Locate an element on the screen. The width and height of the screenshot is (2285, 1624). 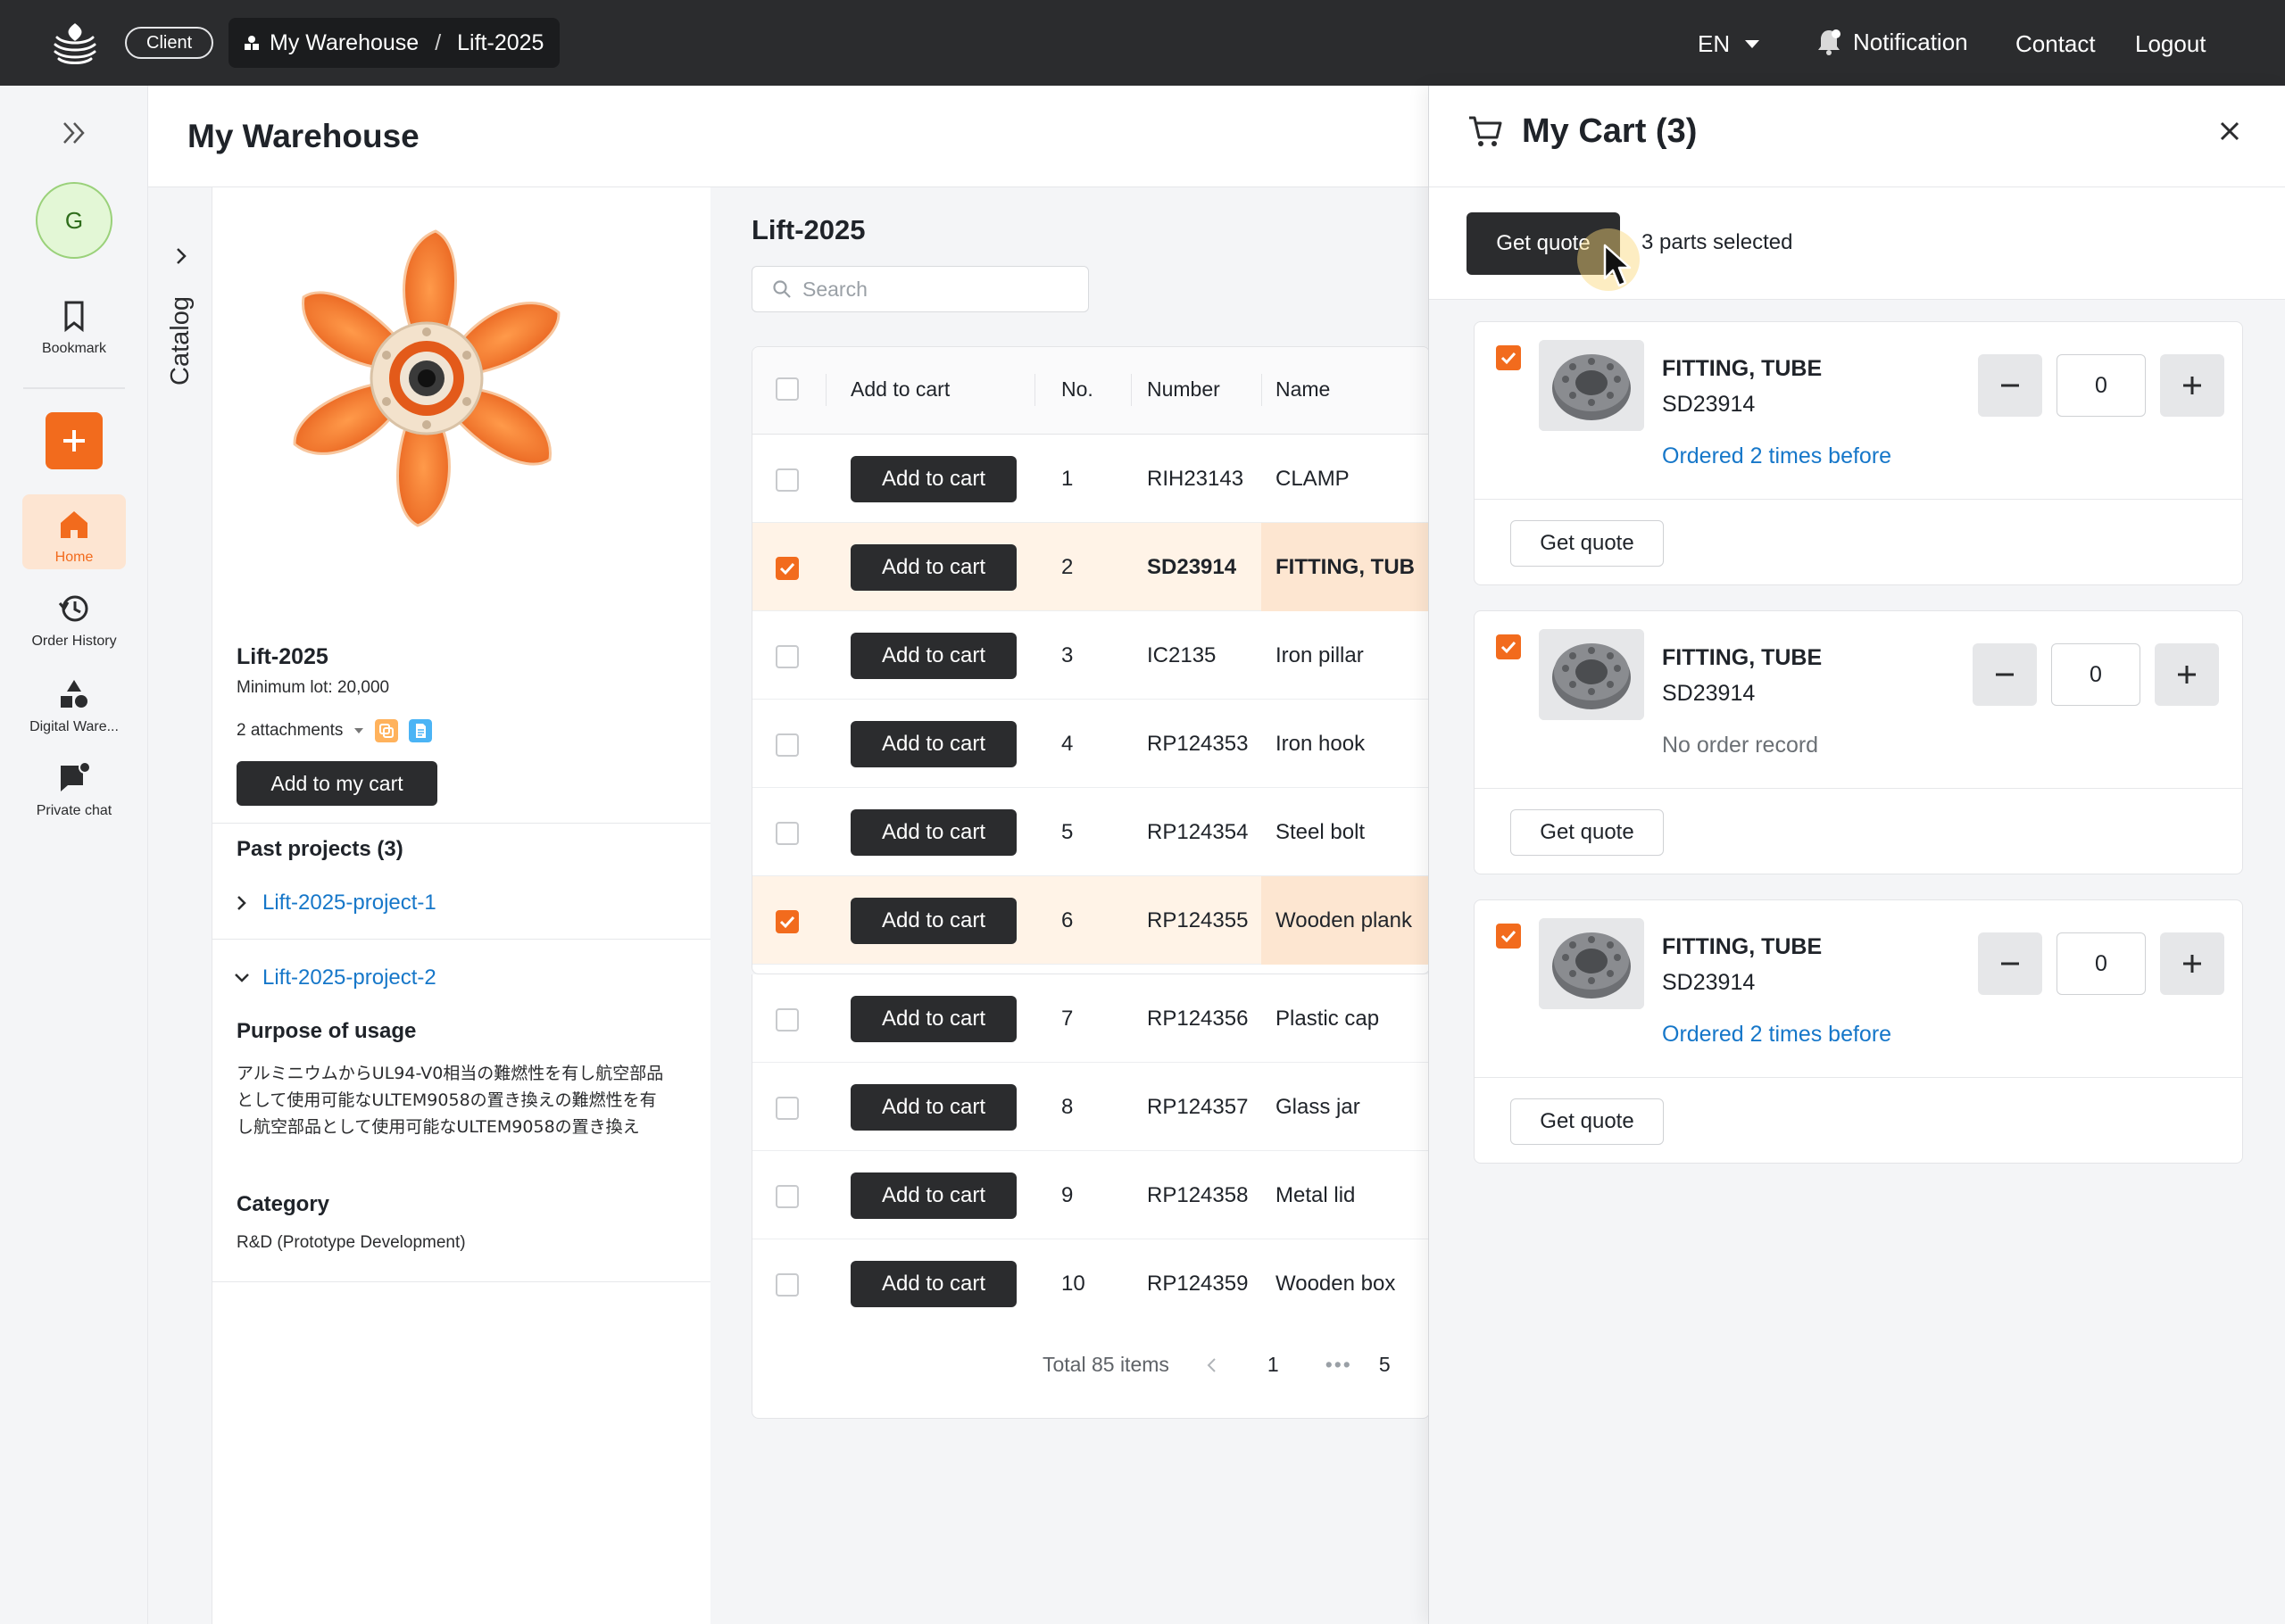
sidebar-item-home: Home is located at coordinates (74, 536).